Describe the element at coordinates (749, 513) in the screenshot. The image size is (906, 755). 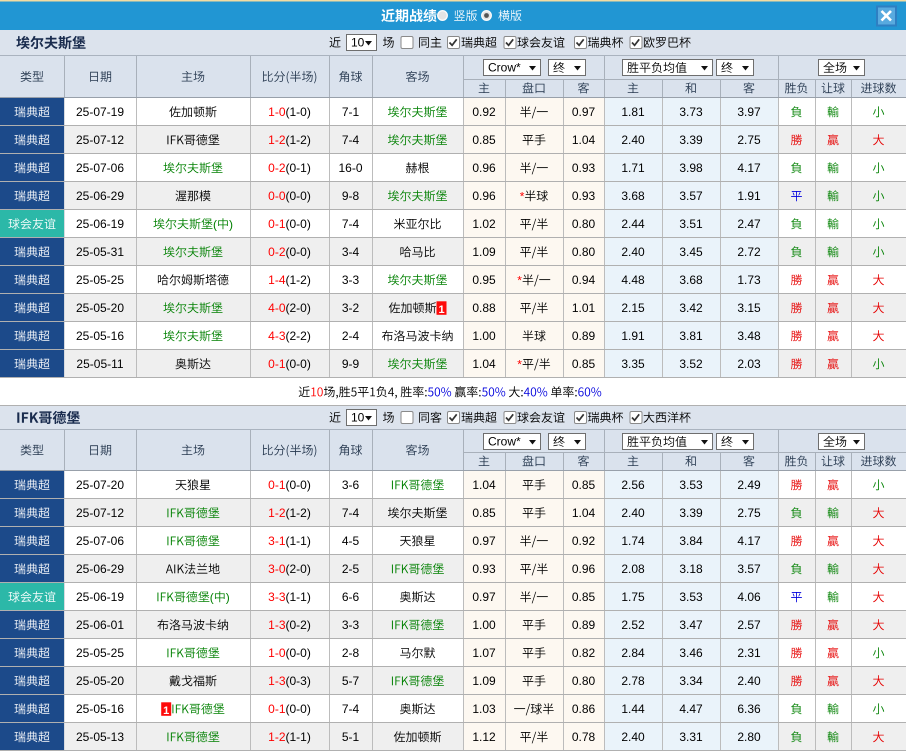
I see `svg-text: 2.75` at that location.